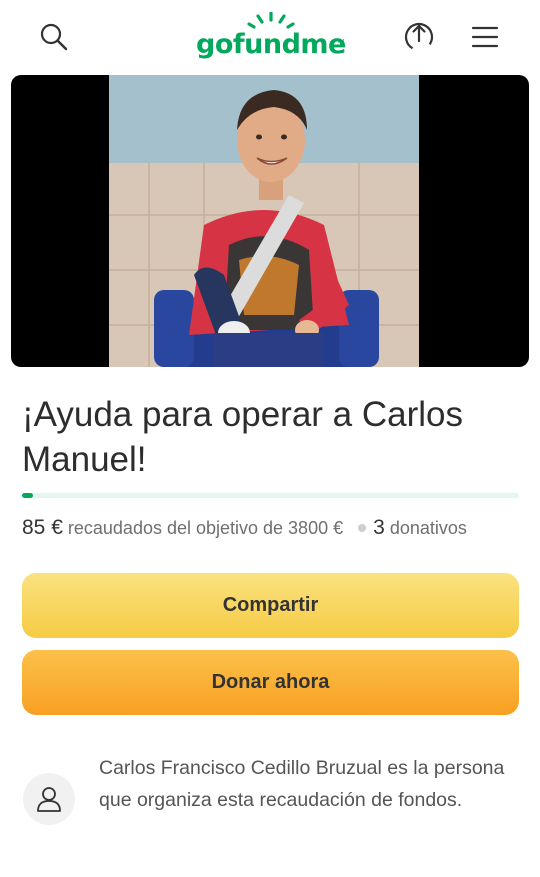  What do you see at coordinates (270, 682) in the screenshot?
I see `donate-button: Donar ahora` at bounding box center [270, 682].